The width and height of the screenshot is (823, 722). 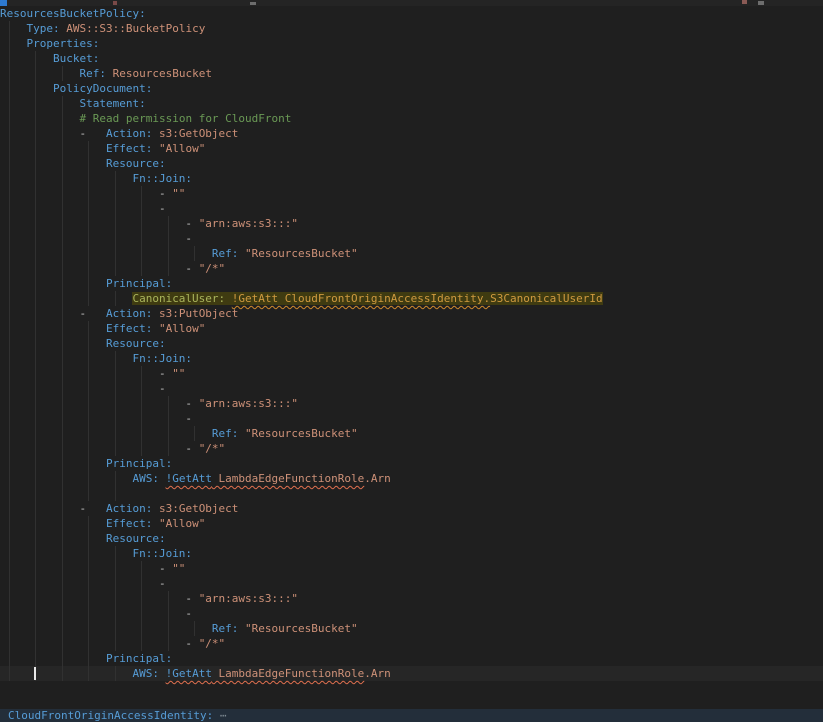 What do you see at coordinates (411, 88) in the screenshot?
I see `code-line: PolicyDocument:` at bounding box center [411, 88].